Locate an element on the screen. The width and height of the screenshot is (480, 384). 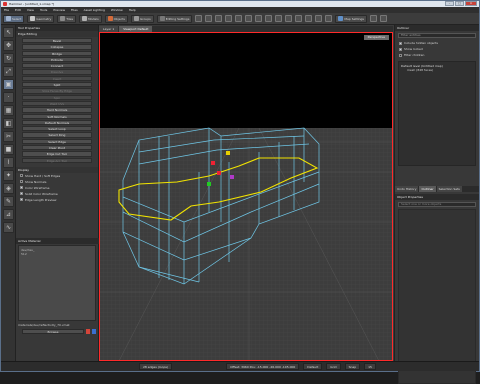
render-icon is located at coordinates (259, 18).